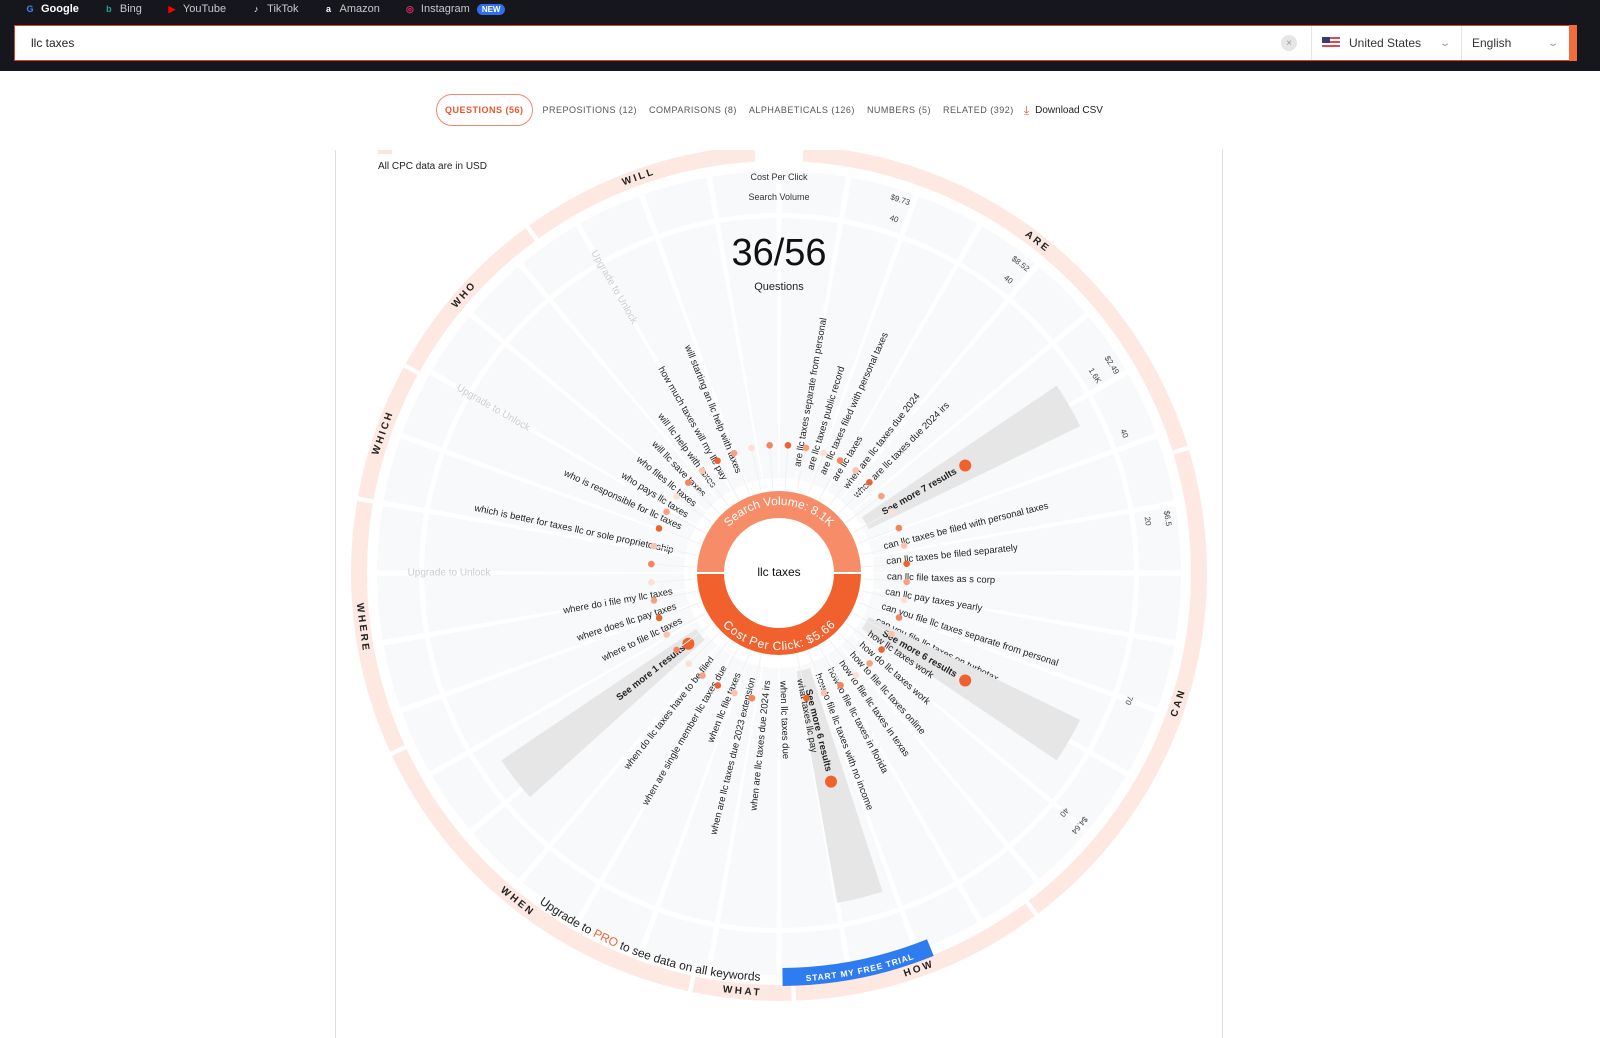  I want to click on tab-alphabeticals: ALPHABETICALS (126), so click(802, 110).